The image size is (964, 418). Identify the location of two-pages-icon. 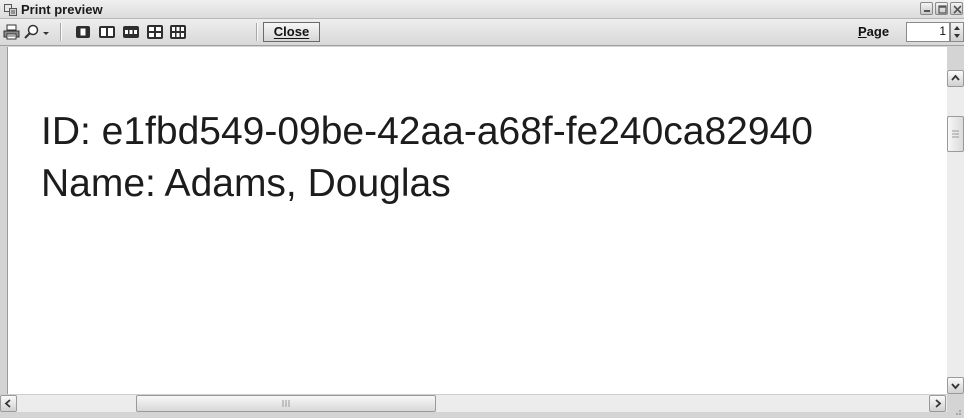
(107, 32).